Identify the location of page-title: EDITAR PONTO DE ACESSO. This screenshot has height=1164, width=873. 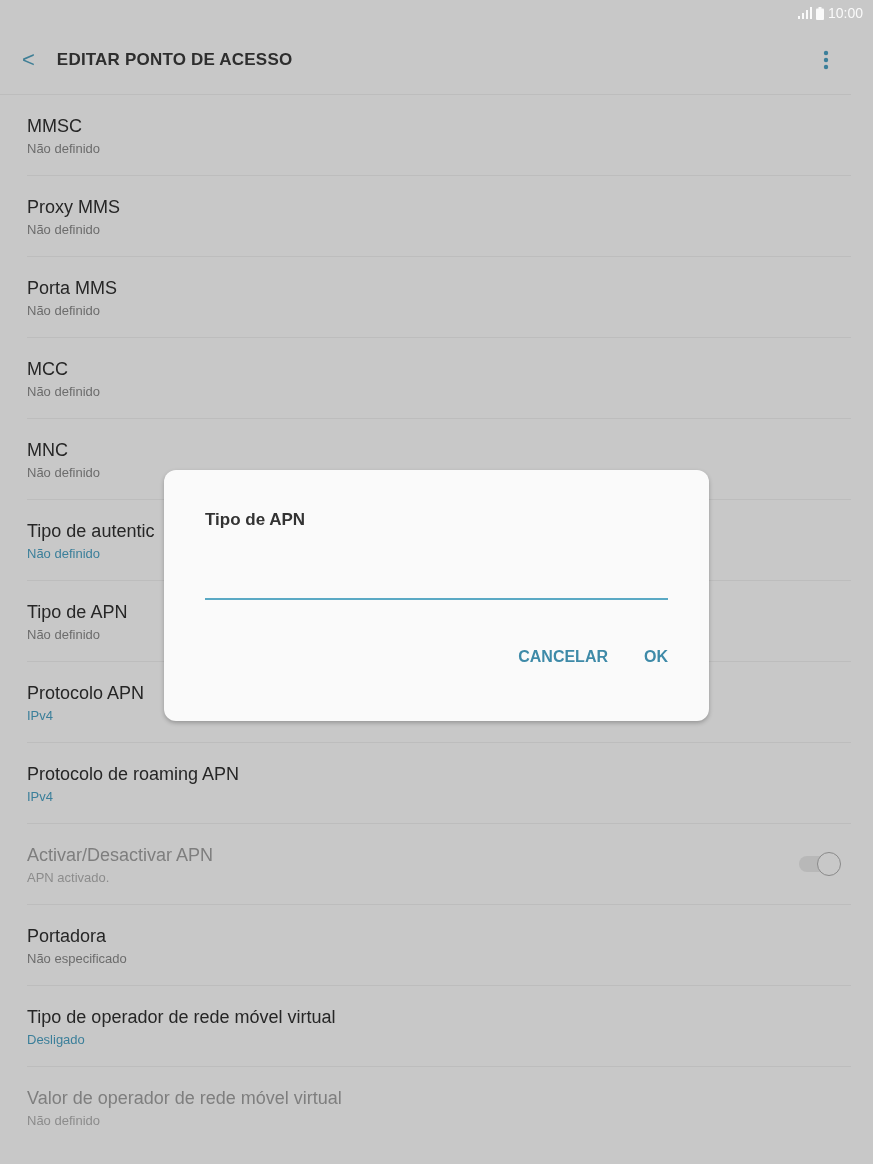
(175, 60).